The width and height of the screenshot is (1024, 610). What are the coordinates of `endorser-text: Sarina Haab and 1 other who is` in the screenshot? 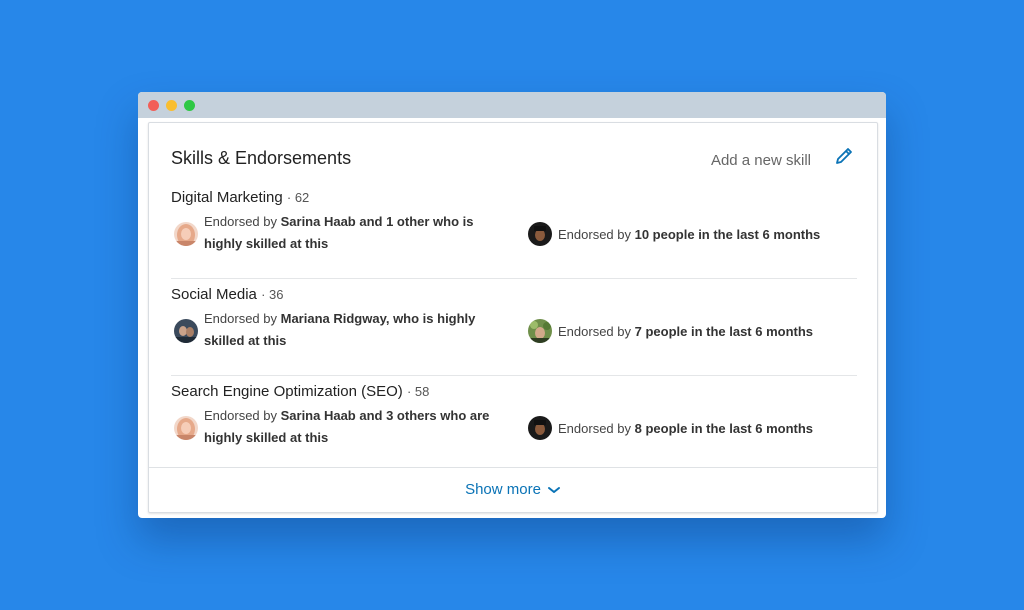 It's located at (377, 221).